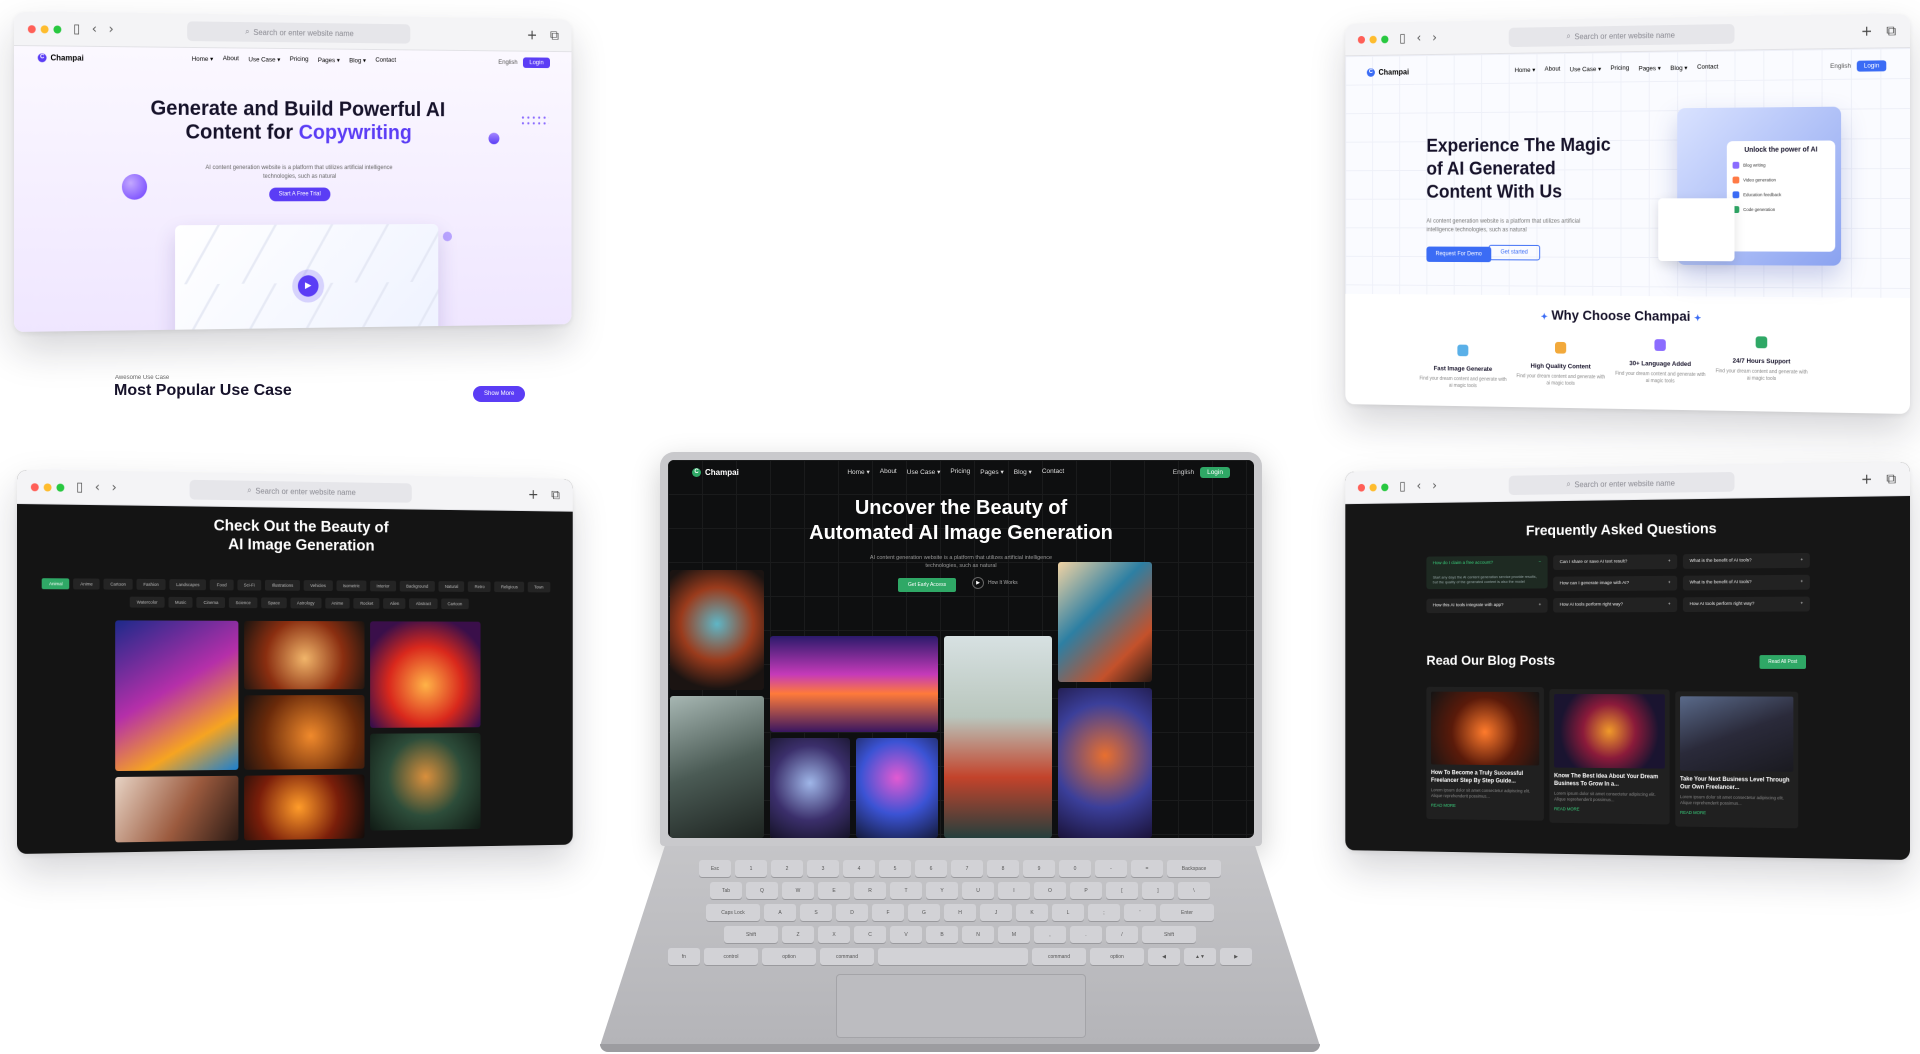 The image size is (1920, 1054). Describe the element at coordinates (455, 604) in the screenshot. I see `category-chip: Cartoon` at that location.